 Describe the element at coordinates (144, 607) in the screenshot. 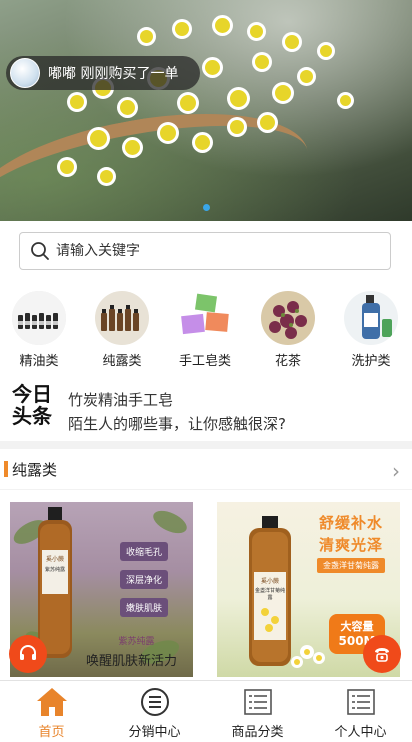

I see `product-tag: 嫩肤肌肤` at that location.